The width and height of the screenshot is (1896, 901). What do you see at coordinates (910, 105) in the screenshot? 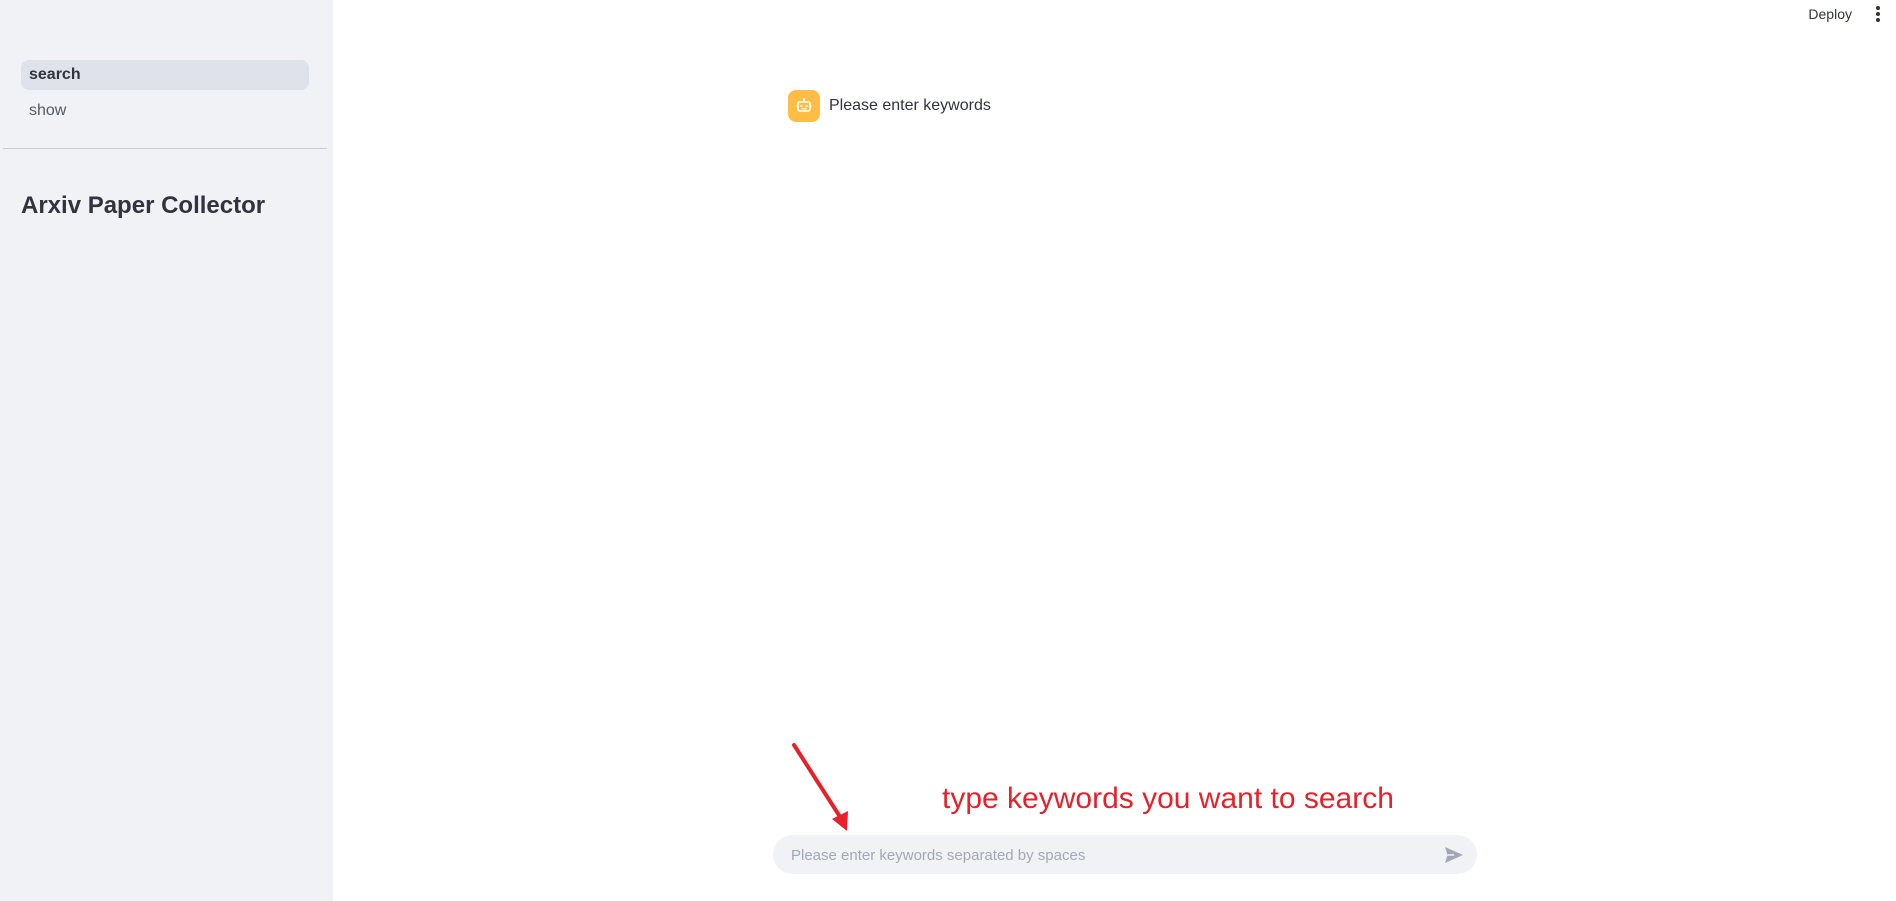
I see `chat-message-text: Please enter keywords` at bounding box center [910, 105].